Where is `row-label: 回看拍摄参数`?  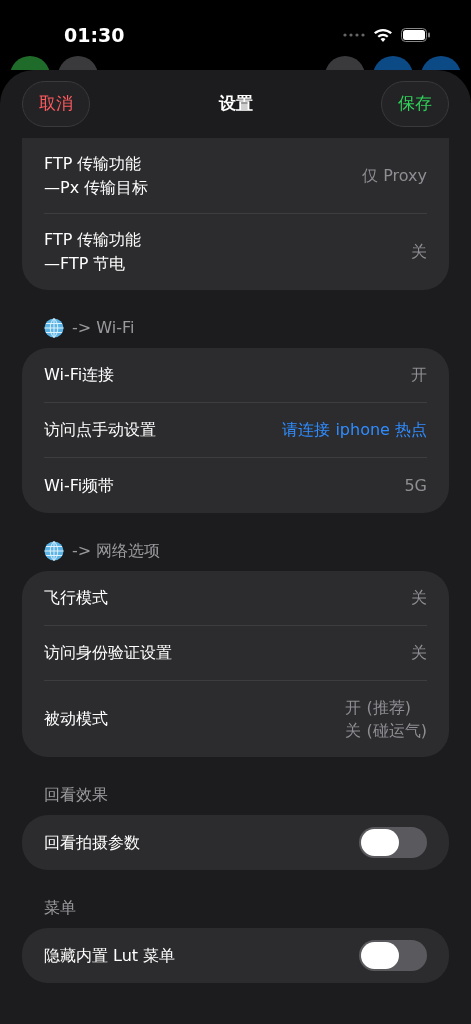 row-label: 回看拍摄参数 is located at coordinates (92, 842).